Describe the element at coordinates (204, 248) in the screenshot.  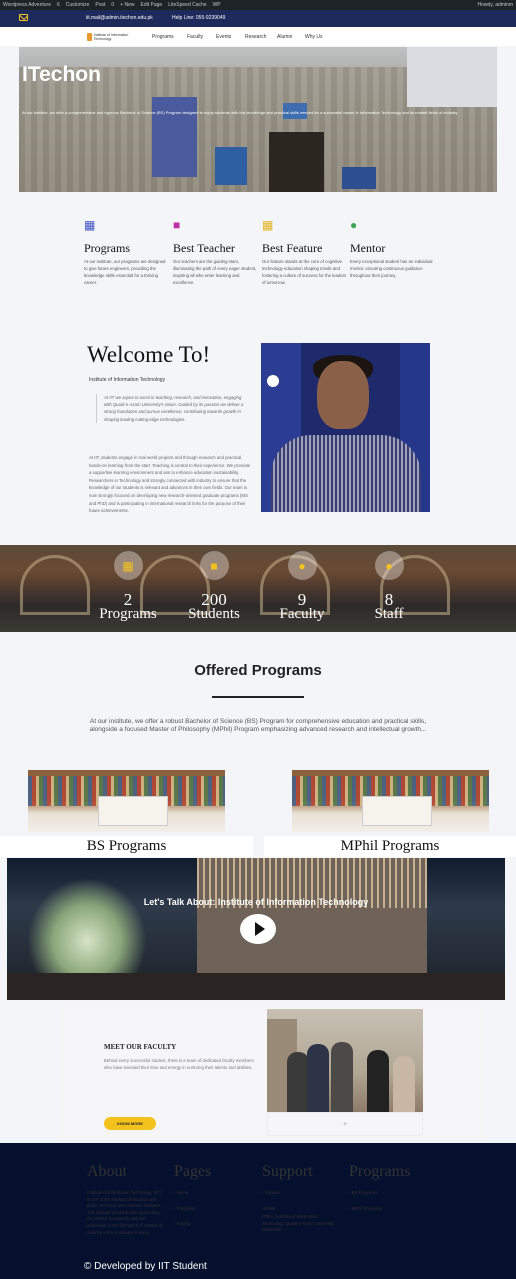
I see `feature-title: Best Teacher` at that location.